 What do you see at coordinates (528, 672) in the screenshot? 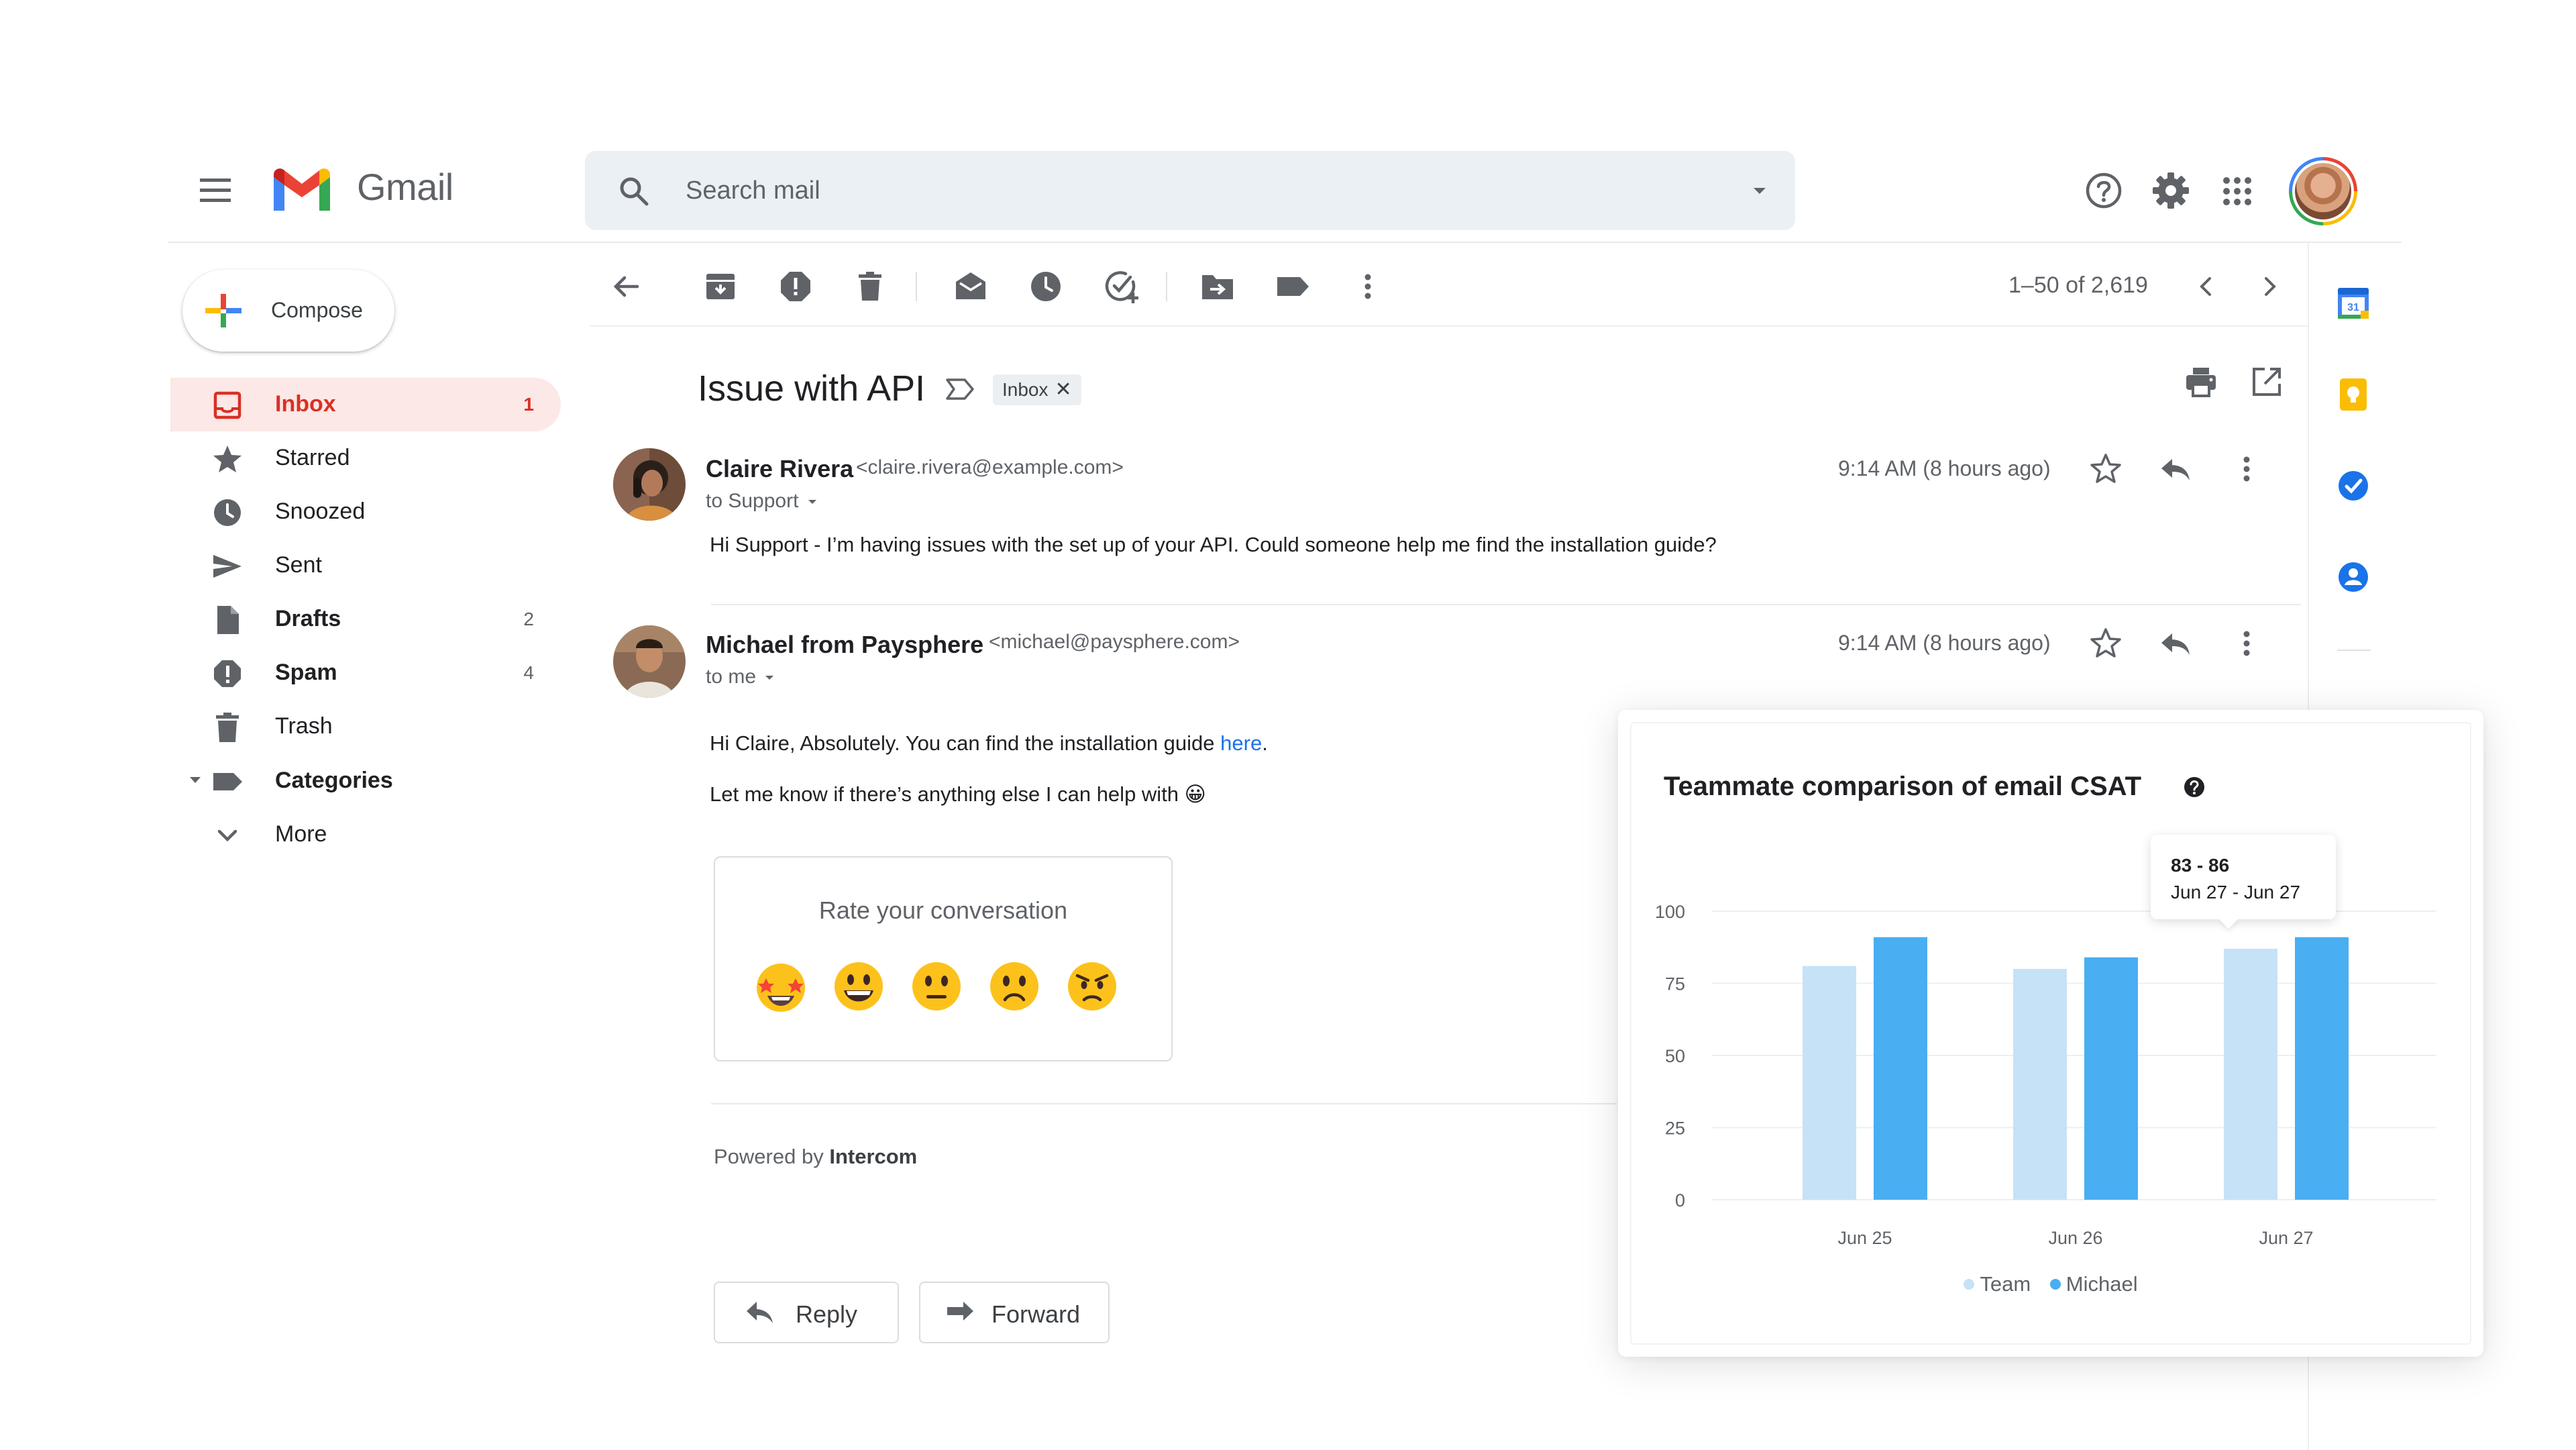
I see `item-count: 4` at bounding box center [528, 672].